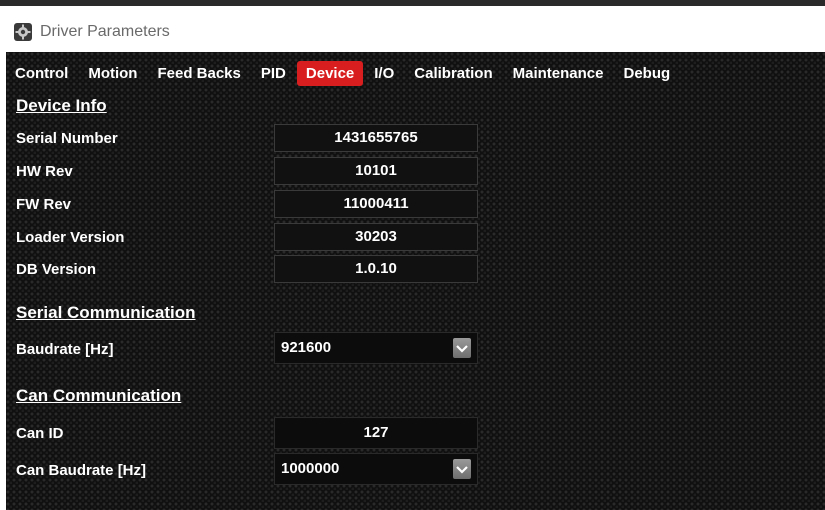 Image resolution: width=825 pixels, height=510 pixels. Describe the element at coordinates (310, 468) in the screenshot. I see `can-baudrate-selected-value: 1000000` at that location.